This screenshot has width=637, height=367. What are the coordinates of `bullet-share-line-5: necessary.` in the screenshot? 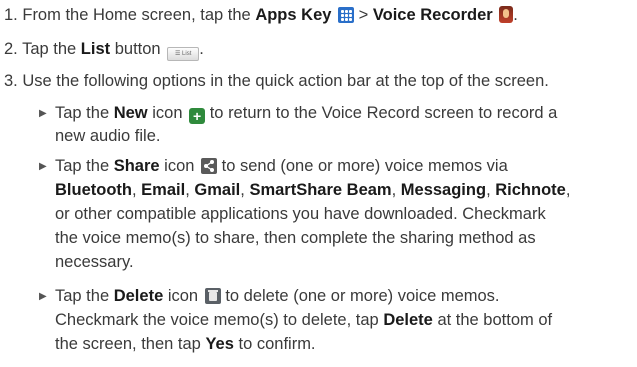 It's located at (94, 262).